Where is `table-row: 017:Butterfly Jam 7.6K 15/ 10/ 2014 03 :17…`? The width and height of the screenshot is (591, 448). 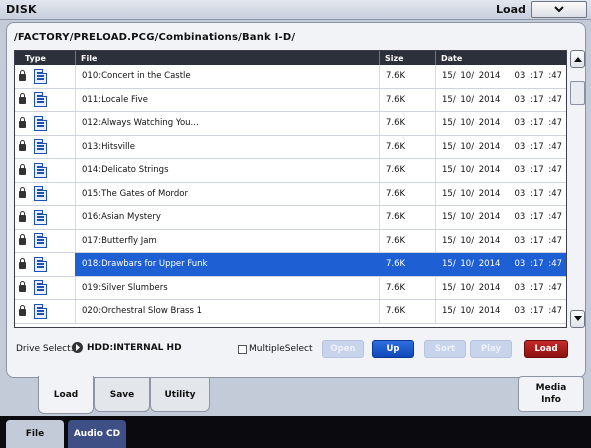
table-row: 017:Butterfly Jam 7.6K 15/ 10/ 2014 03 :17… is located at coordinates (290, 241).